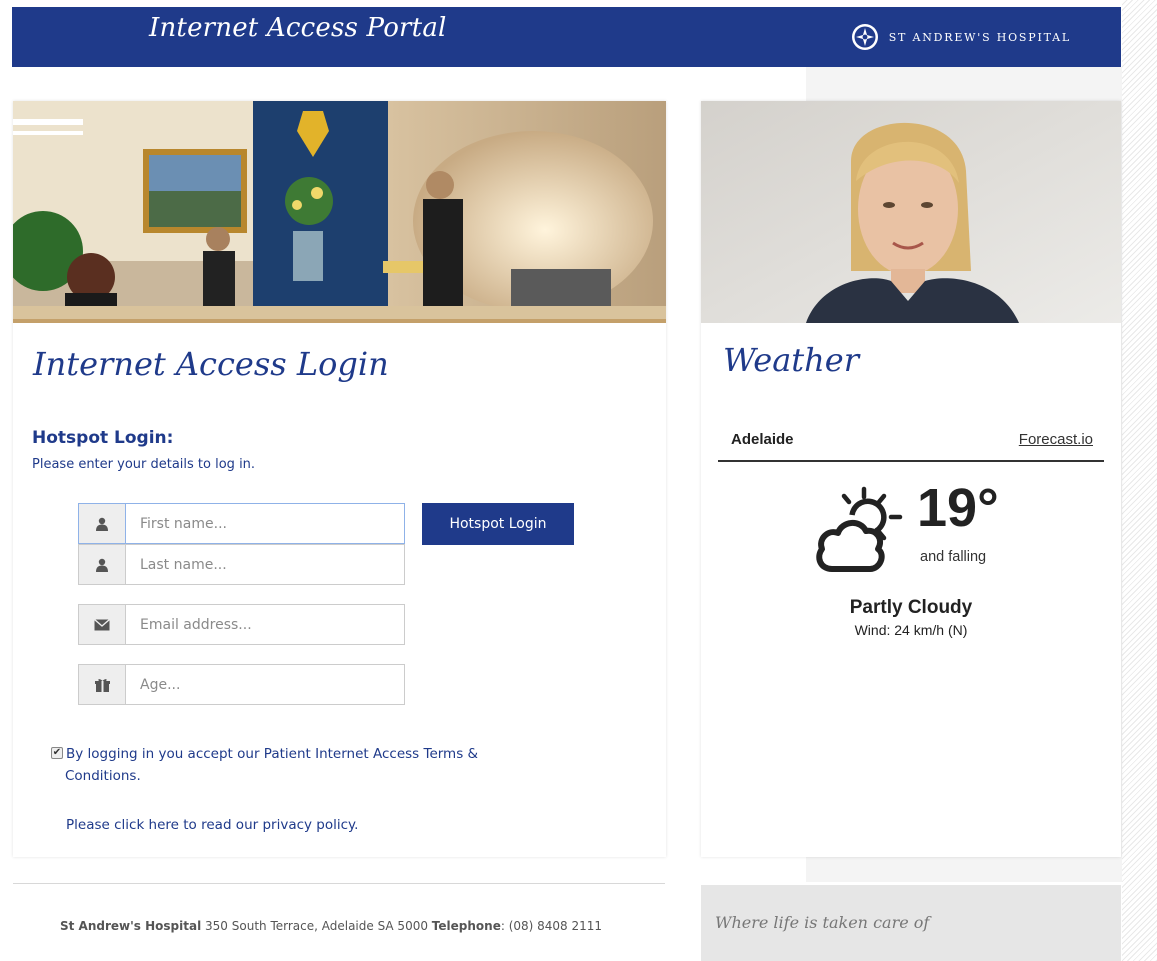 This screenshot has height=961, width=1157. What do you see at coordinates (911, 445) in the screenshot?
I see `weather-header: Adelaide Forecast.io` at bounding box center [911, 445].